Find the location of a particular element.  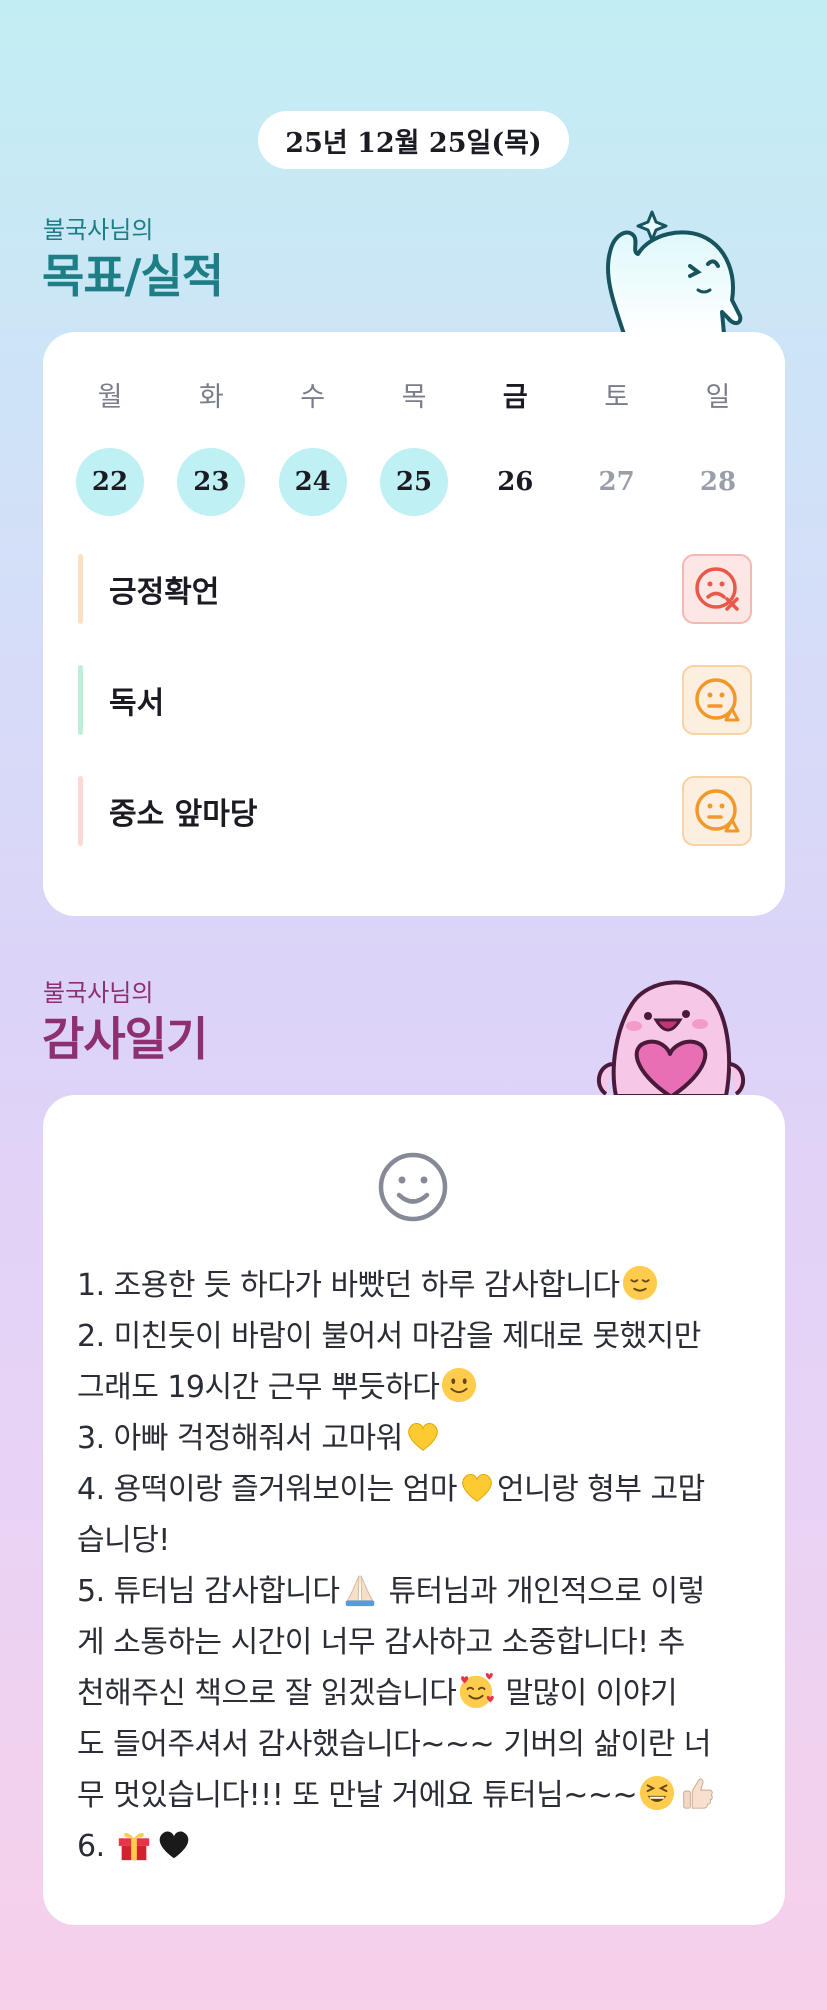

diary-line: 천해주신 책으로 잘 읽겠습니다 말많이 이야기 is located at coordinates (416, 1693).